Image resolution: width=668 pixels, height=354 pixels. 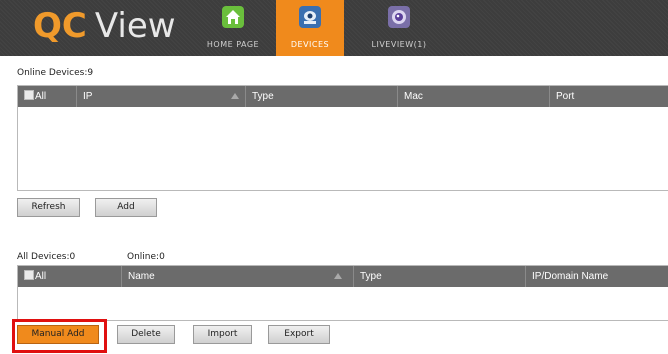 I want to click on column-mac: Mac, so click(x=473, y=96).